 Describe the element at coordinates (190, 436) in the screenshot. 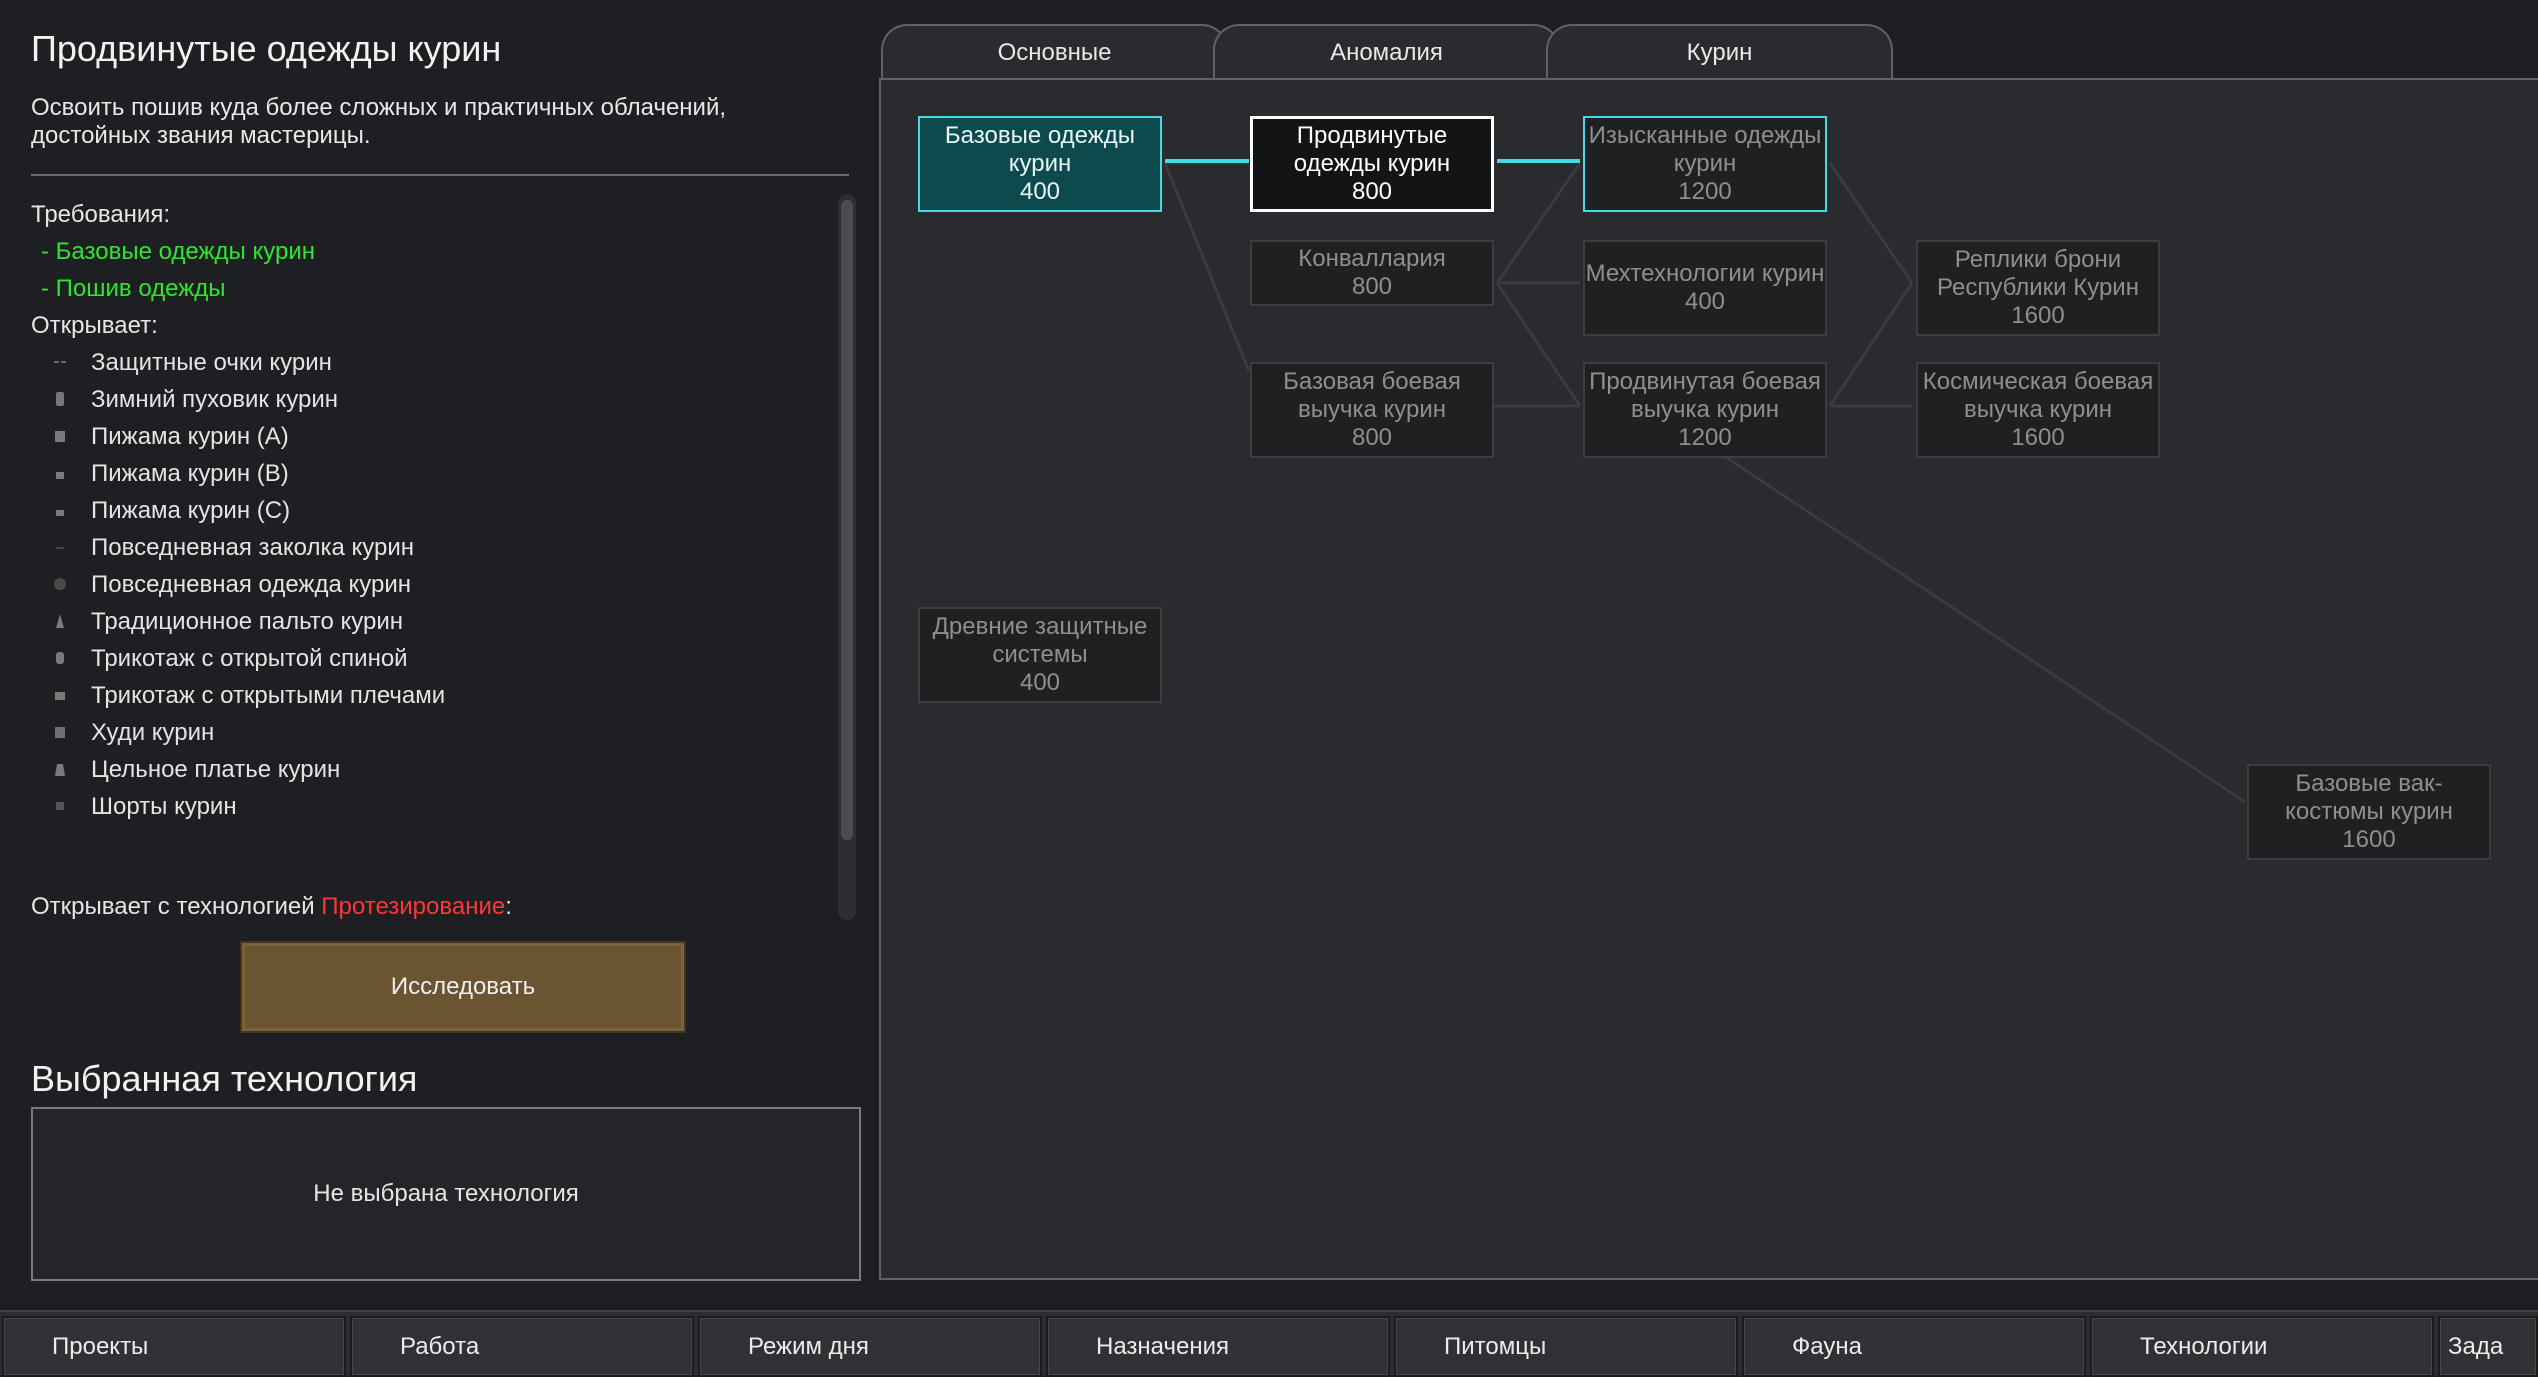

I see `unlock-item-label: Пижама курин (A)` at that location.